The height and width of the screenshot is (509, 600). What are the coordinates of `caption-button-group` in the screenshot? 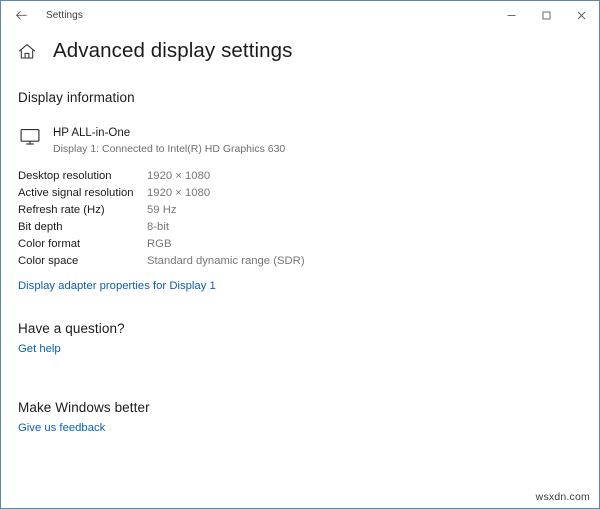 It's located at (546, 15).